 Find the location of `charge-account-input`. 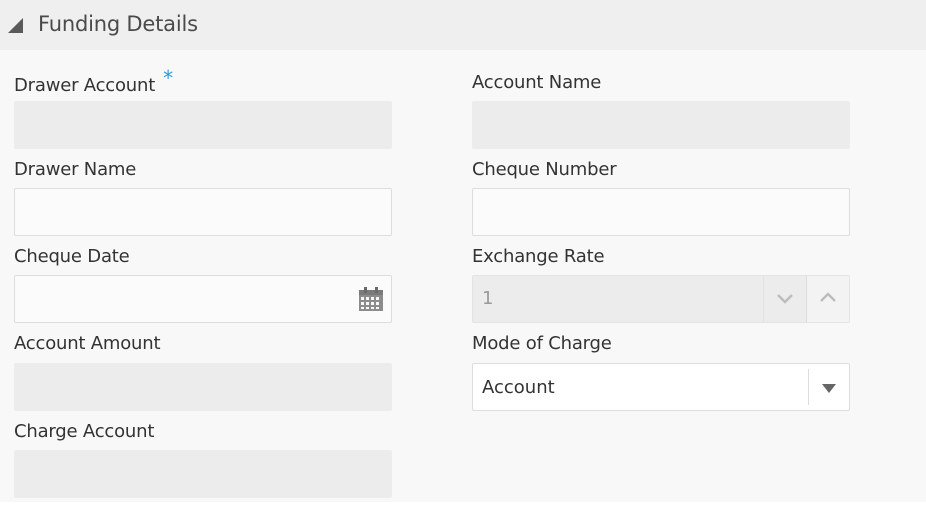

charge-account-input is located at coordinates (203, 474).